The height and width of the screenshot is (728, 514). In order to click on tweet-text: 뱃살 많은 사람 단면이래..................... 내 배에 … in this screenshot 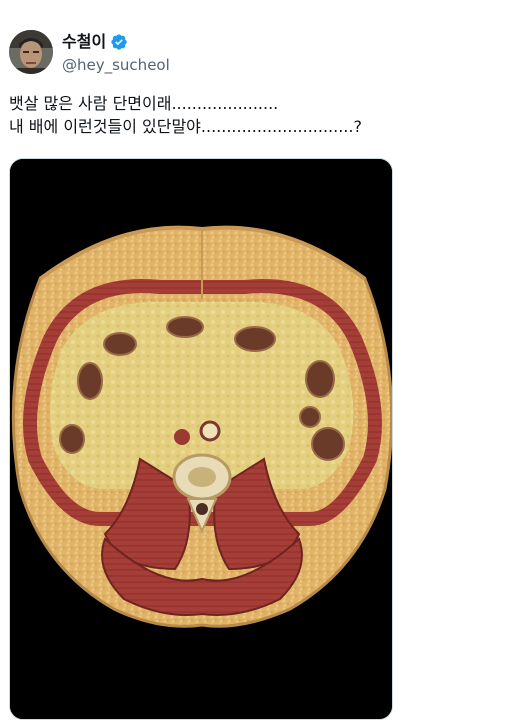, I will do `click(257, 115)`.